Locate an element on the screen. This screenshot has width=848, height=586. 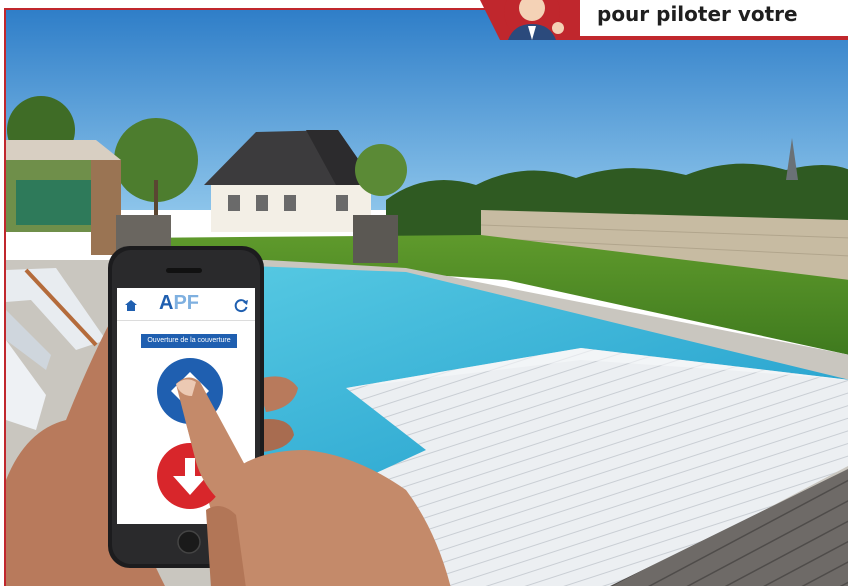
logo-letter-a: A is located at coordinates (166, 303).